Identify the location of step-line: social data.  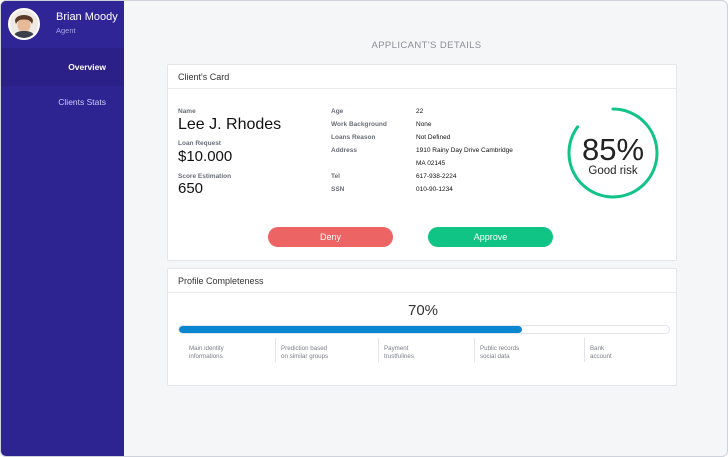
(495, 356).